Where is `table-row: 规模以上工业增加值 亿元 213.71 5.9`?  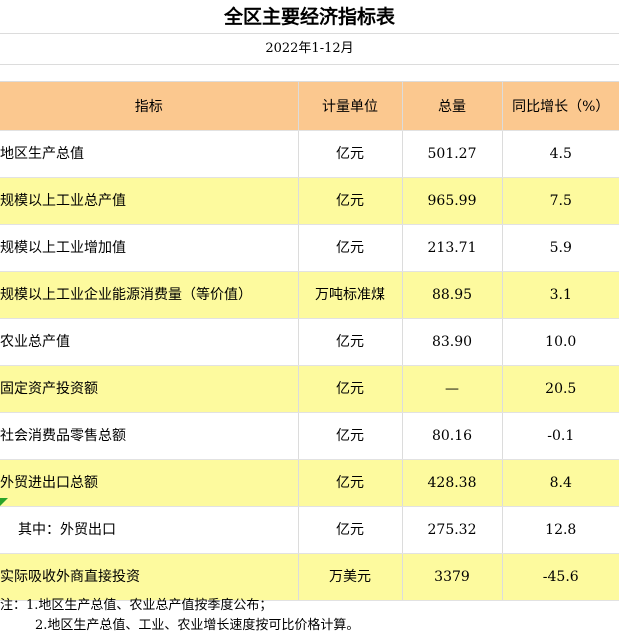
table-row: 规模以上工业增加值 亿元 213.71 5.9 is located at coordinates (309, 248).